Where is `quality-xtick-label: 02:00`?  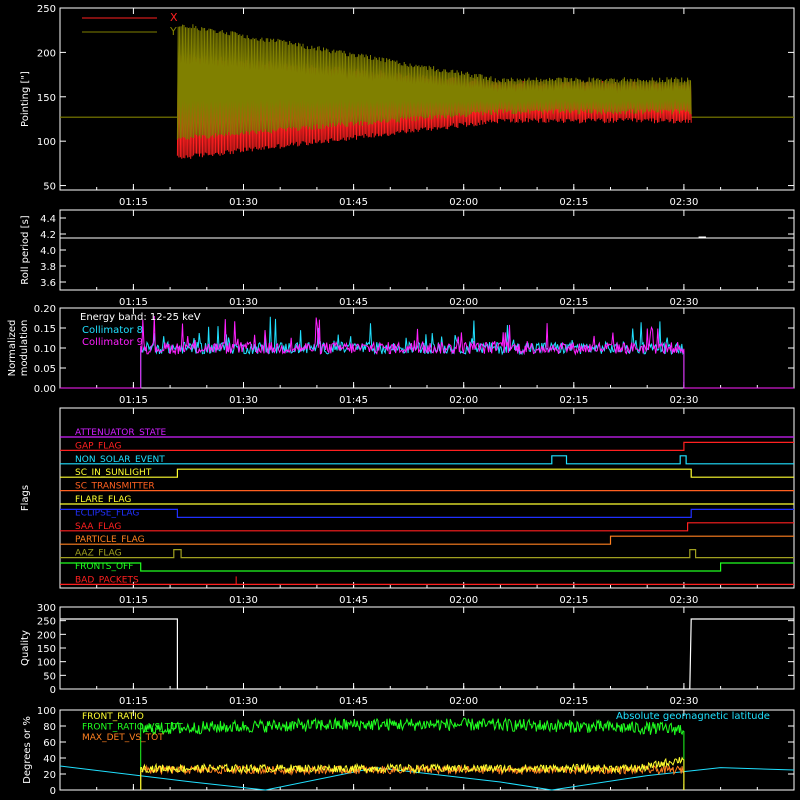
quality-xtick-label: 02:00 is located at coordinates (463, 701).